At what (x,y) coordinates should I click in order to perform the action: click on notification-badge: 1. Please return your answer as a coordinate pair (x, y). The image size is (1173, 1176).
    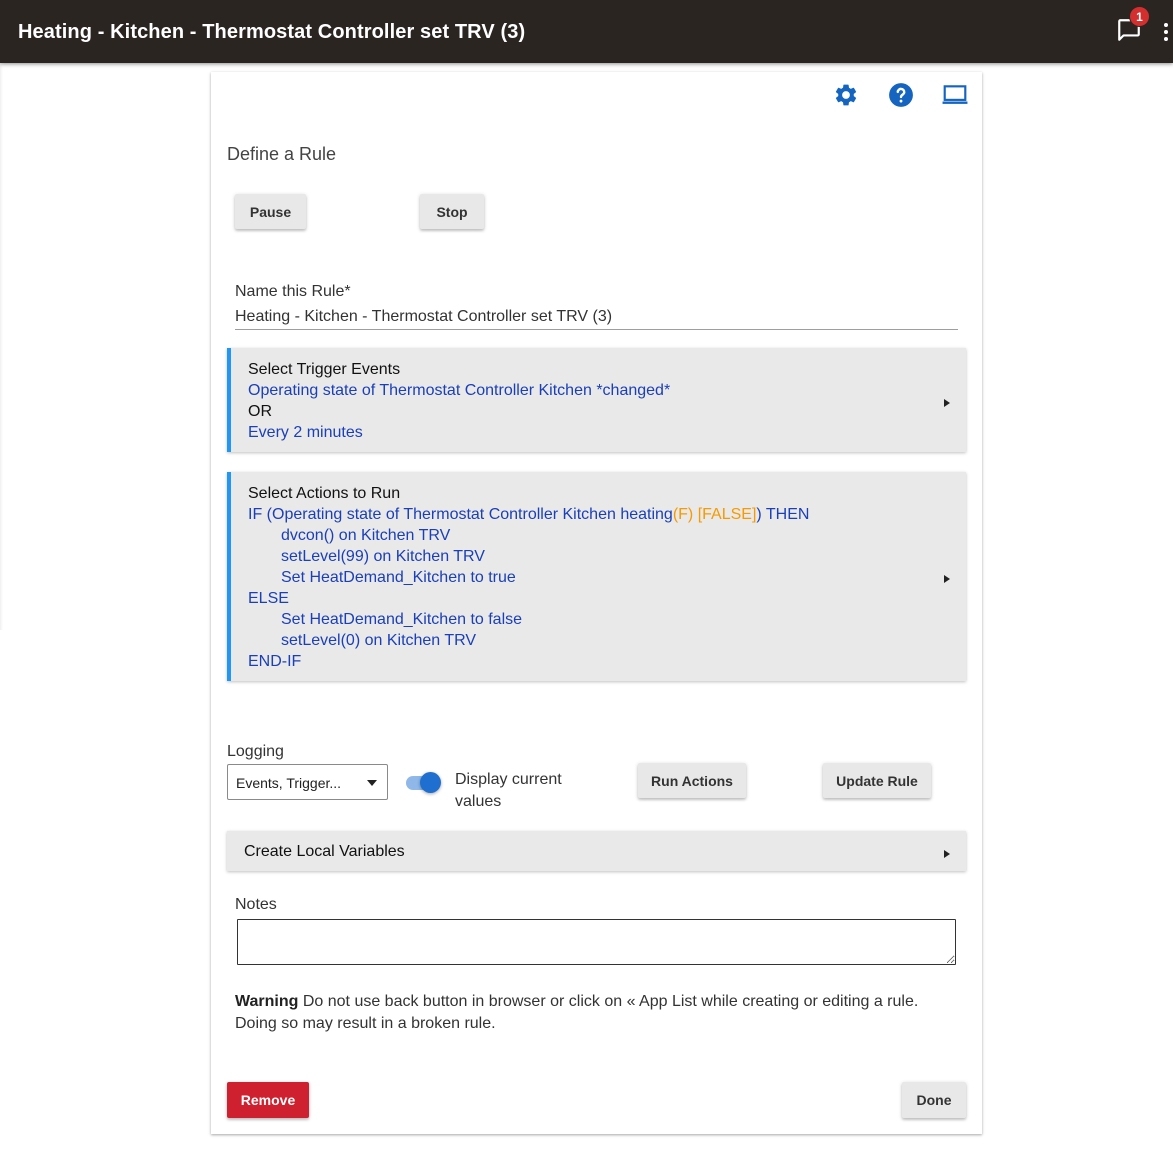
    Looking at the image, I should click on (1139, 16).